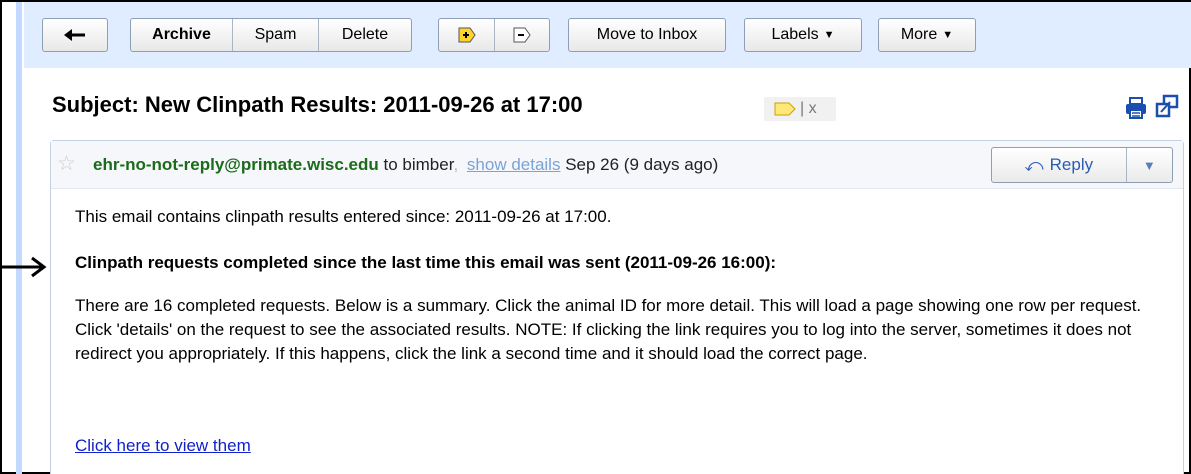 The width and height of the screenshot is (1191, 474). I want to click on recipient-text: to bimber, so click(416, 164).